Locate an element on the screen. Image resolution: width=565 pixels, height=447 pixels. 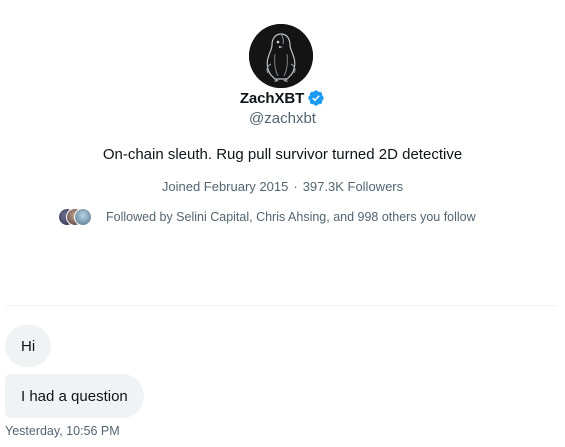
profile-name-row: ZachXBT is located at coordinates (282, 98).